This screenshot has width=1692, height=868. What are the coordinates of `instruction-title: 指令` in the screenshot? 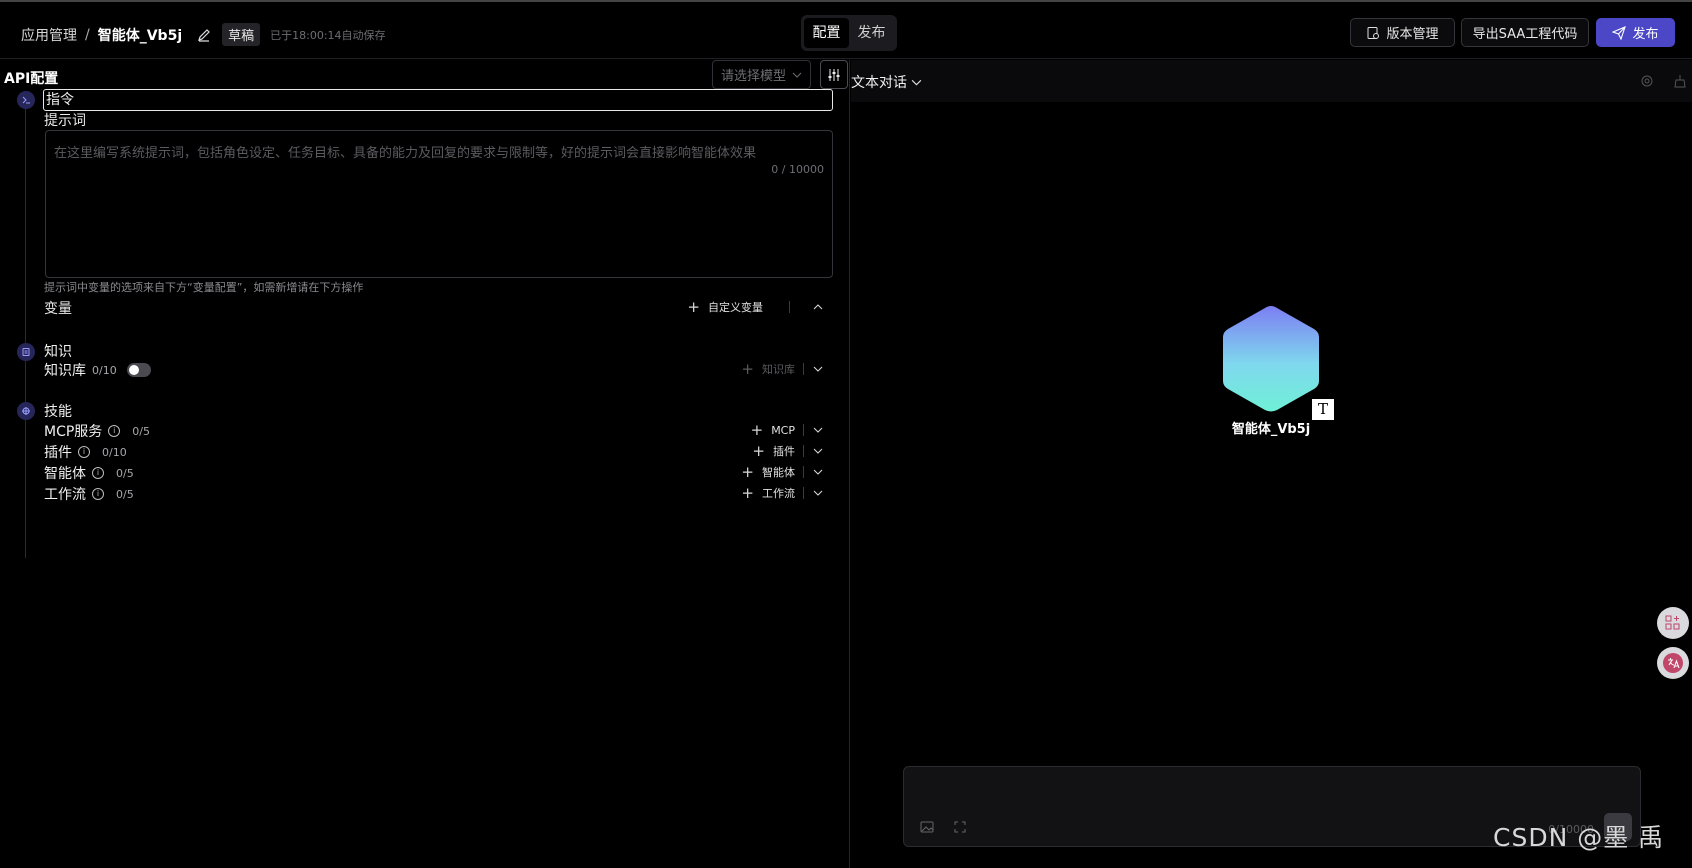 It's located at (438, 100).